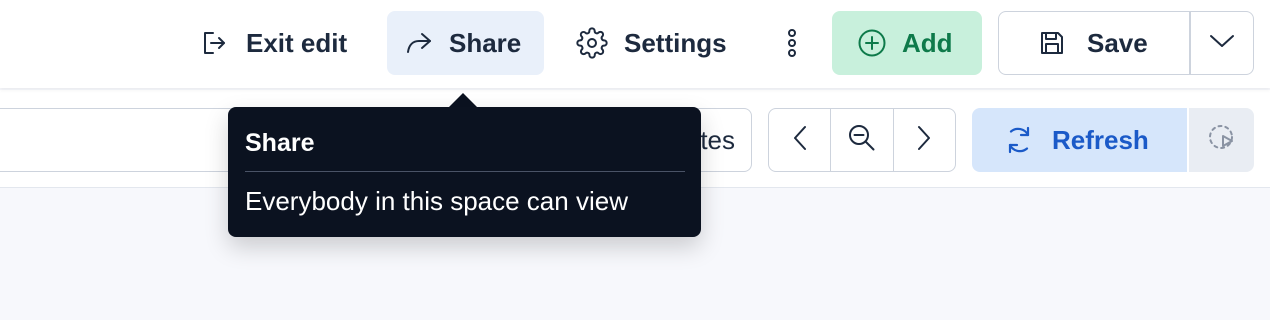  I want to click on floppy-disk-icon, so click(1053, 43).